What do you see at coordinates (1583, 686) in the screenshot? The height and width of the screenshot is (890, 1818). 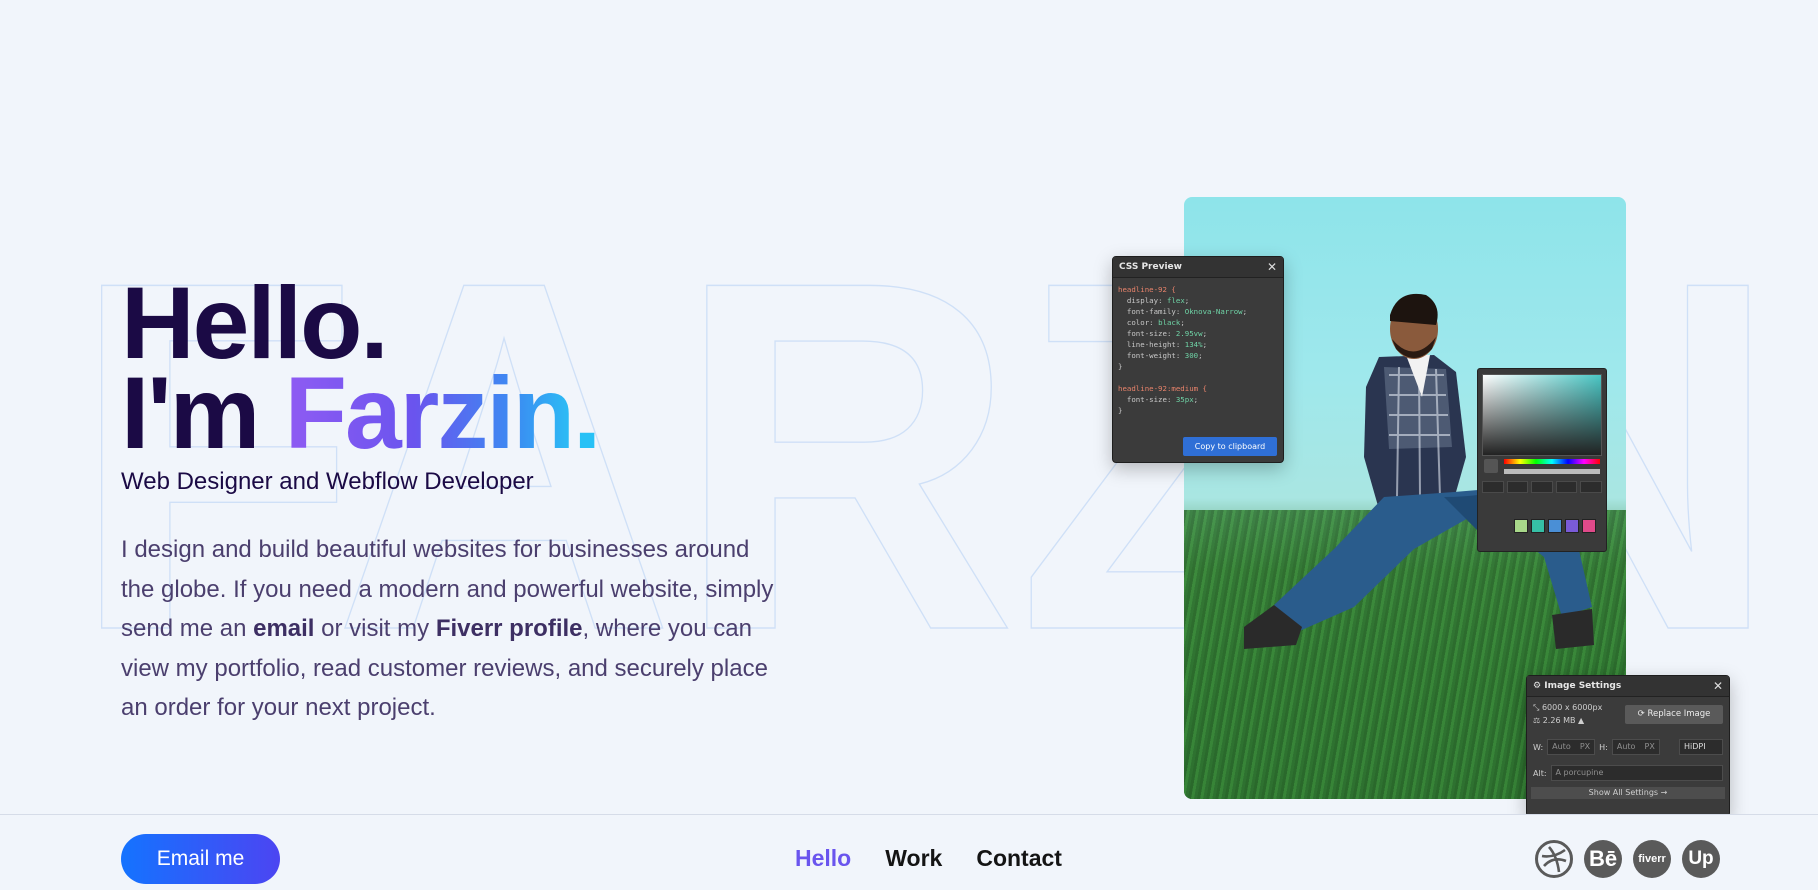 I see `image-settings-title: Image Settings` at bounding box center [1583, 686].